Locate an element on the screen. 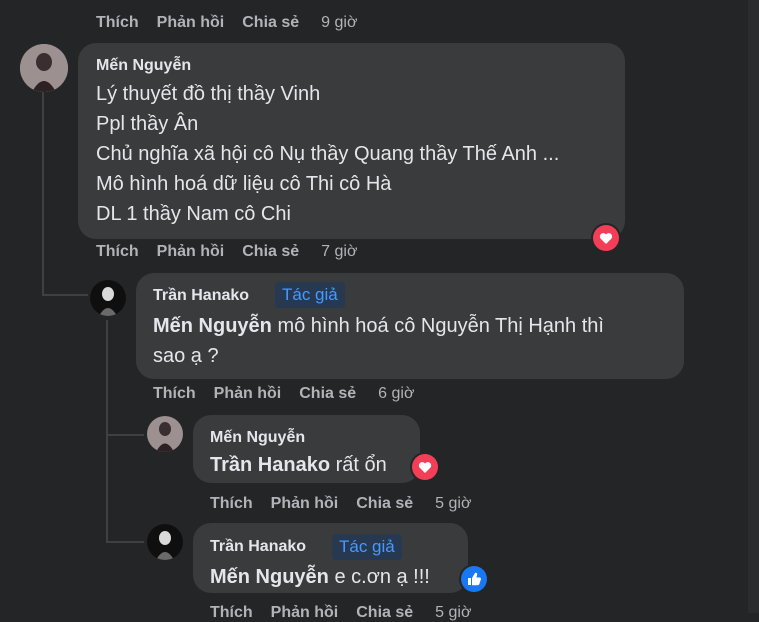 This screenshot has width=759, height=622. comment-text: e c.ơn ạ !!! is located at coordinates (379, 577).